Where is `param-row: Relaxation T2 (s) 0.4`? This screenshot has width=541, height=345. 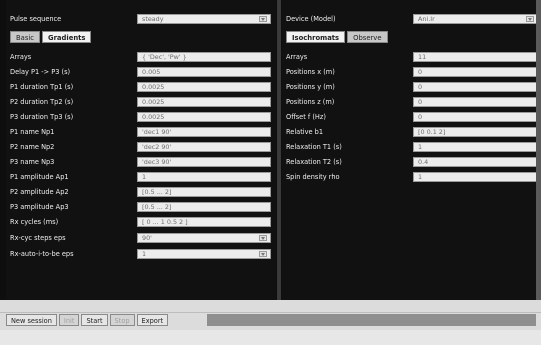
param-row: Relaxation T2 (s) 0.4 is located at coordinates (411, 162).